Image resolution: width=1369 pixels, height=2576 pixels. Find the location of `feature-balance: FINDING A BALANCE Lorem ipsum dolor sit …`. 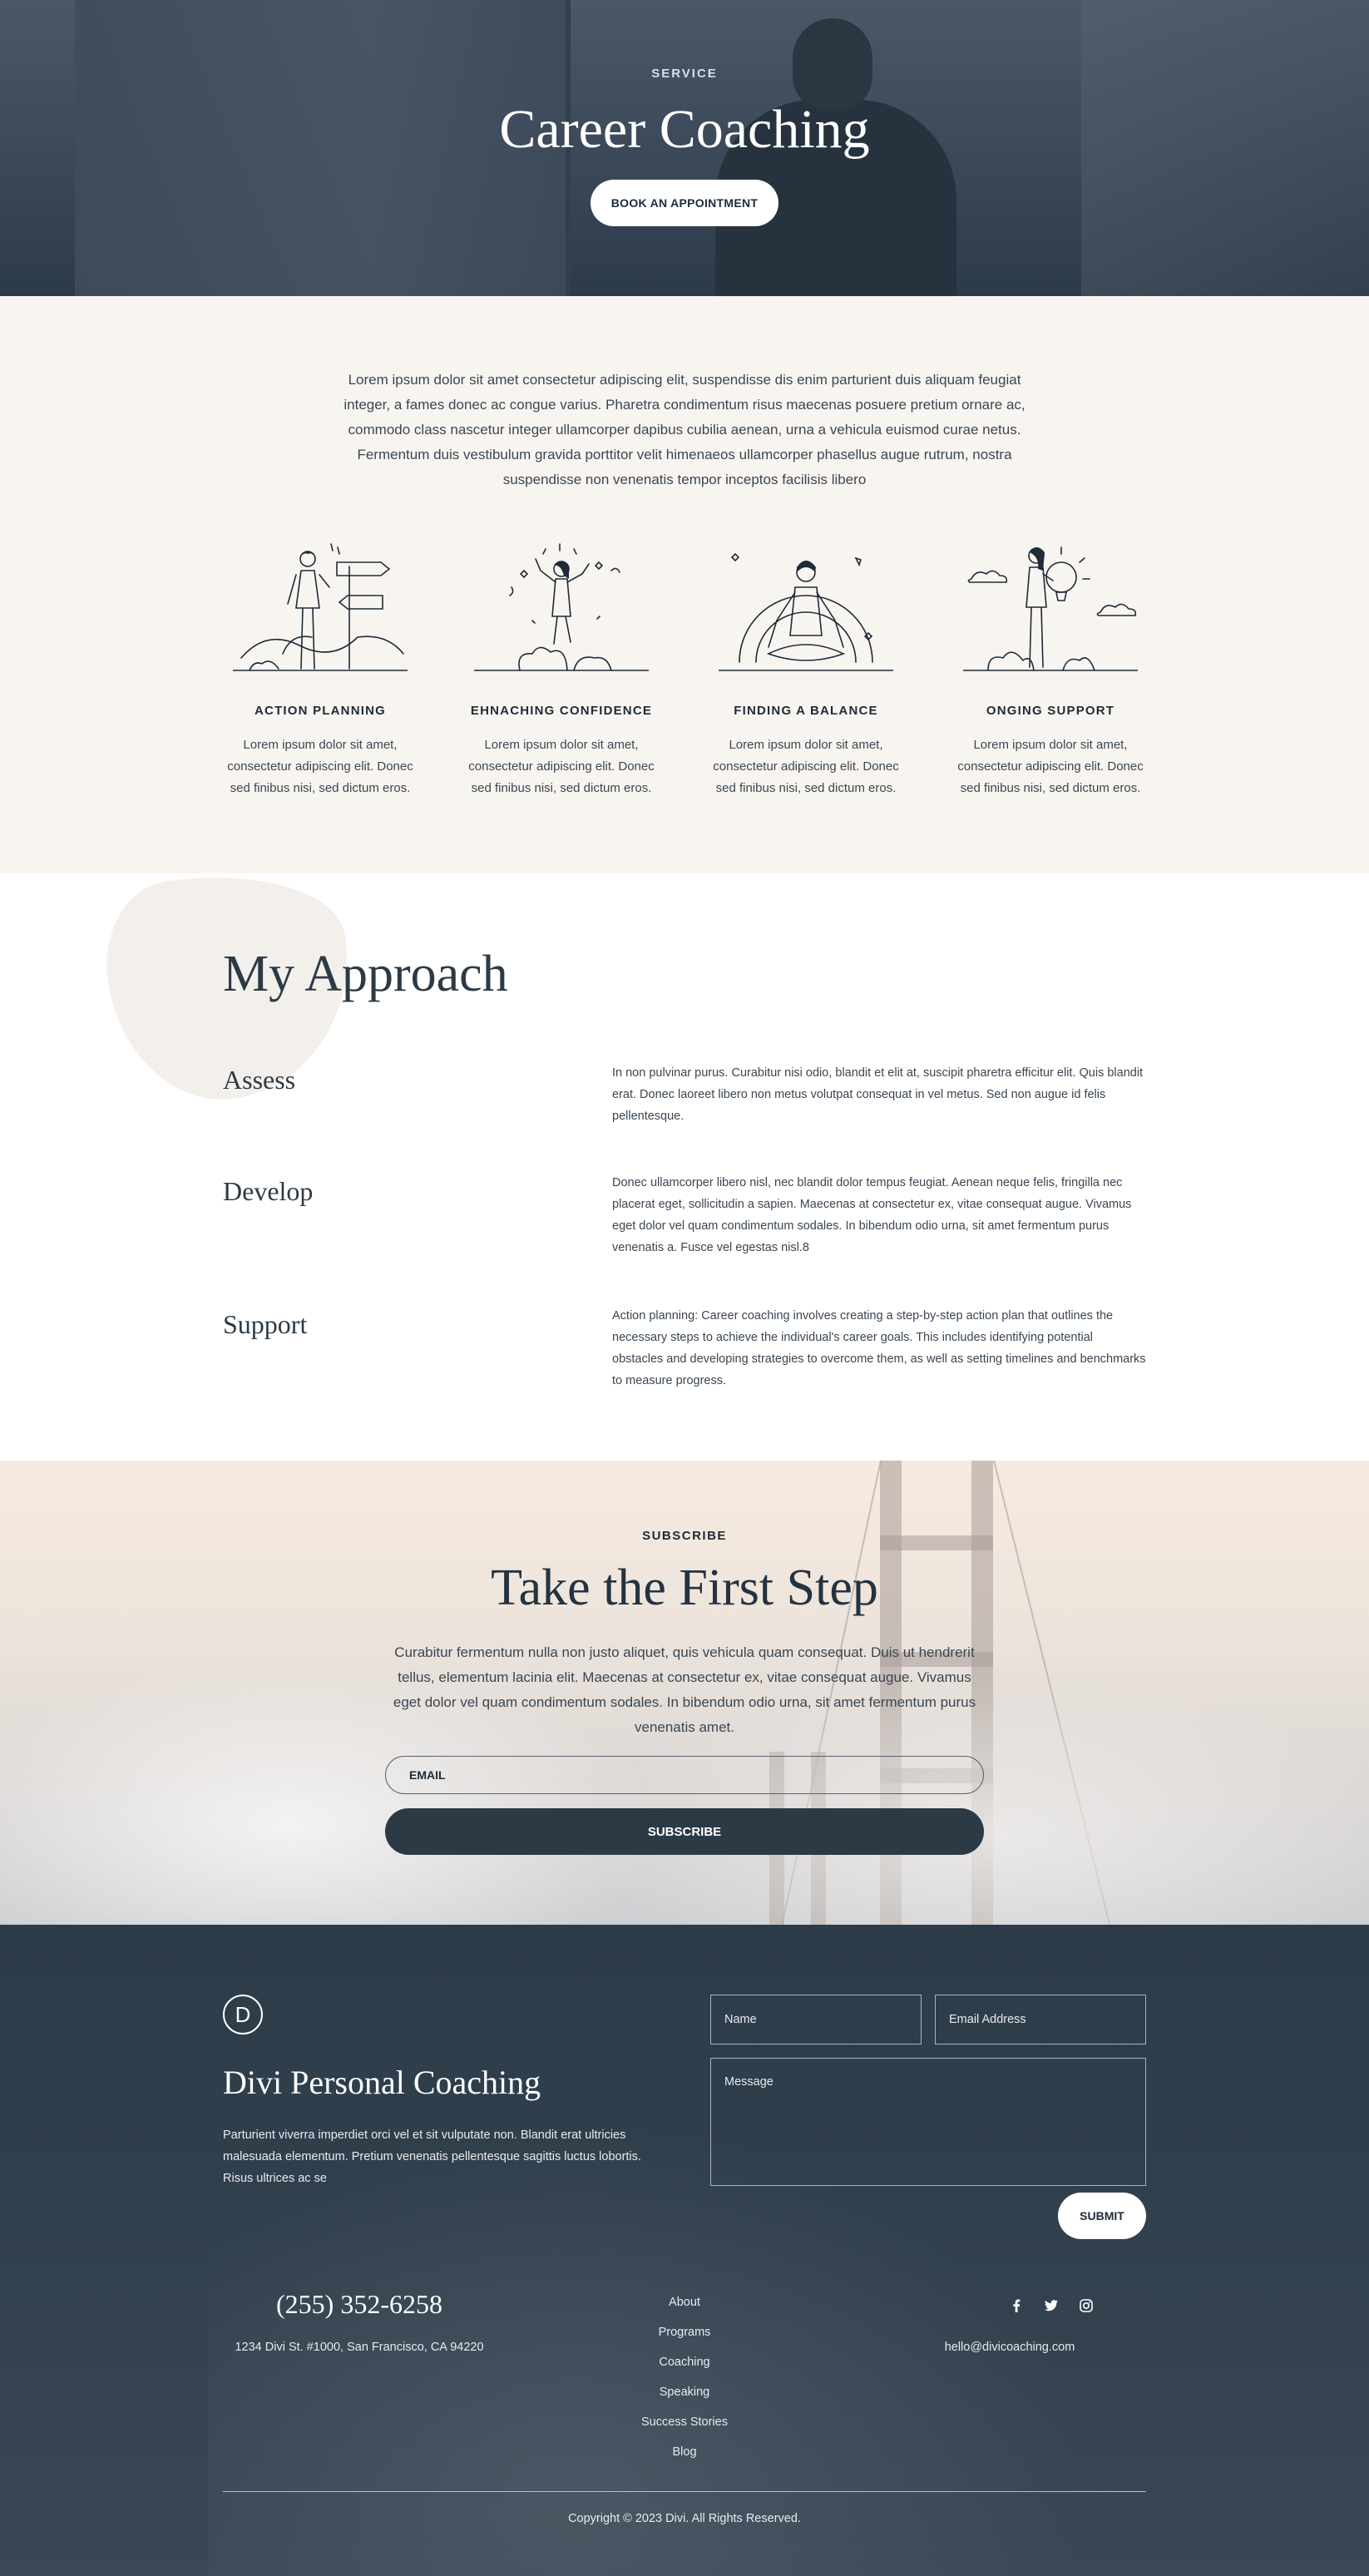

feature-balance: FINDING A BALANCE Lorem ipsum dolor sit … is located at coordinates (806, 668).